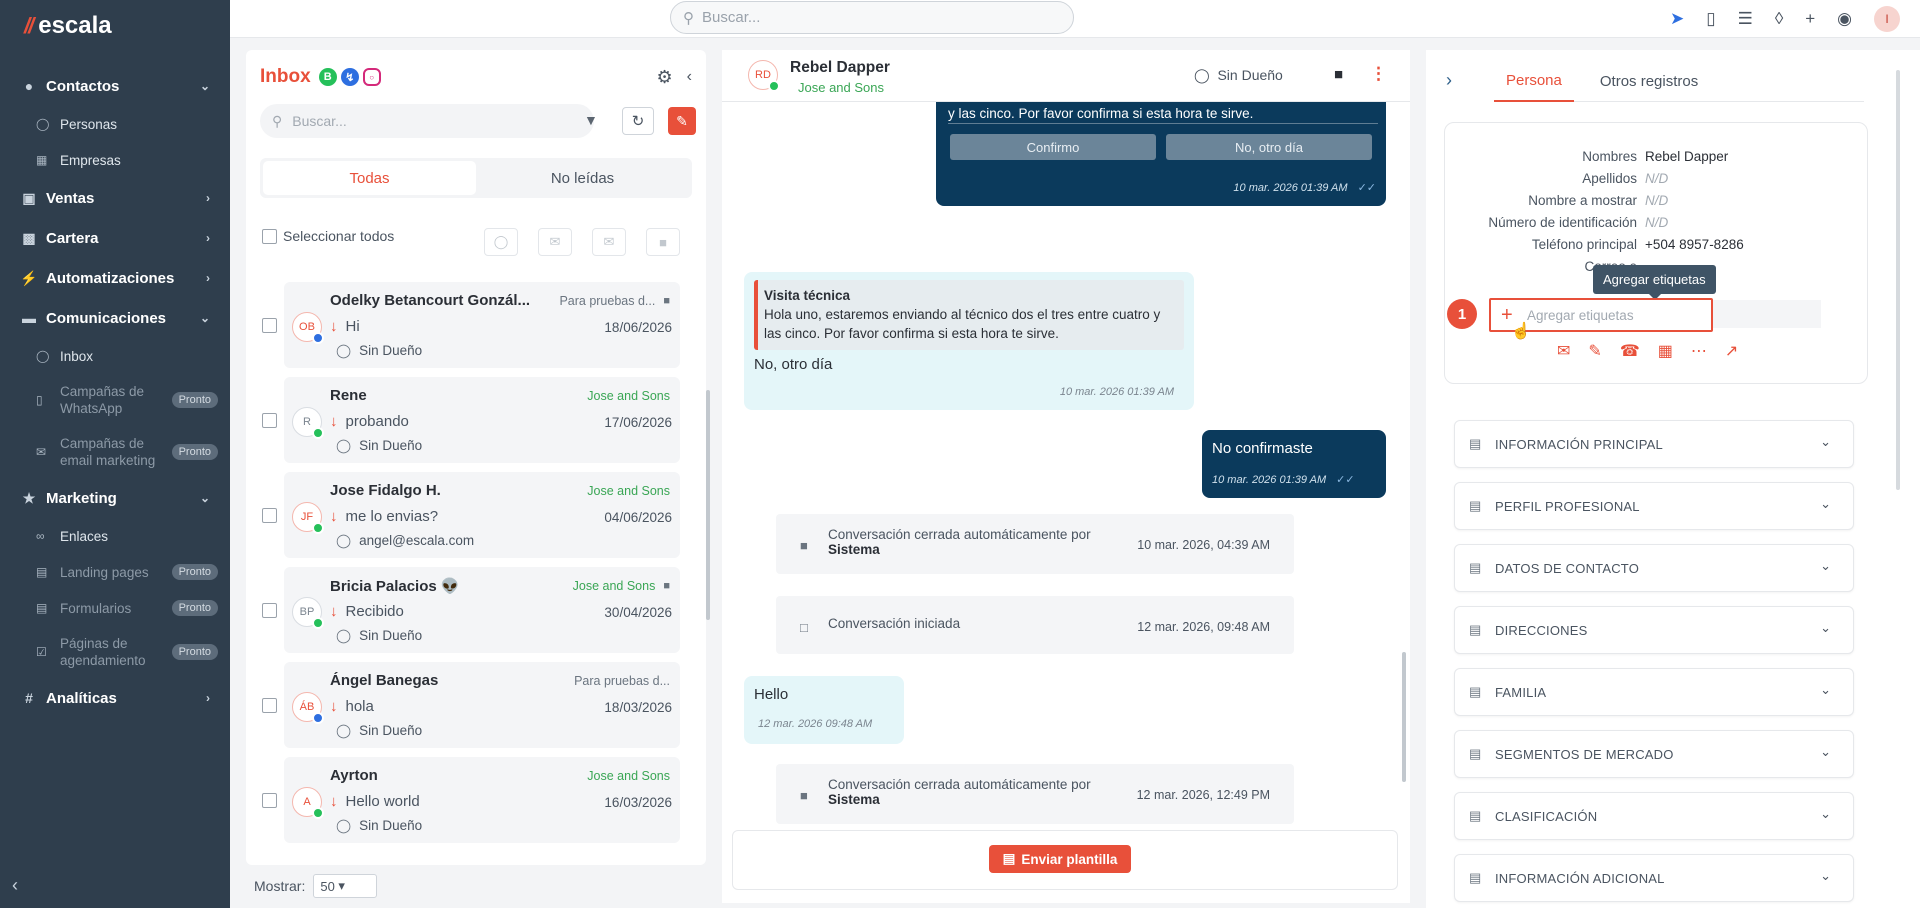  Describe the element at coordinates (1745, 19) in the screenshot. I see `list-icon: ☰` at that location.